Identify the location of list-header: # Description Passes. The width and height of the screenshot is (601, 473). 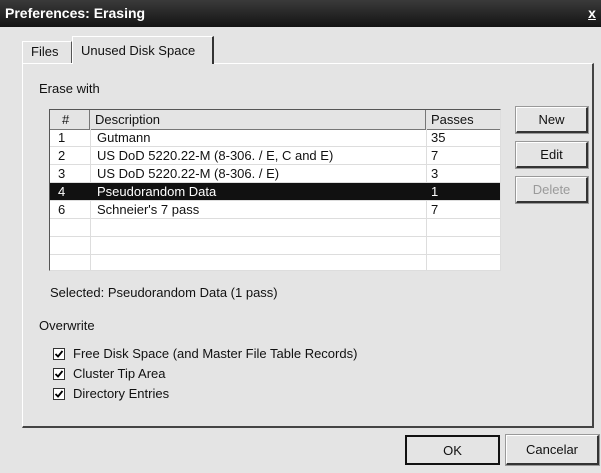
(275, 120).